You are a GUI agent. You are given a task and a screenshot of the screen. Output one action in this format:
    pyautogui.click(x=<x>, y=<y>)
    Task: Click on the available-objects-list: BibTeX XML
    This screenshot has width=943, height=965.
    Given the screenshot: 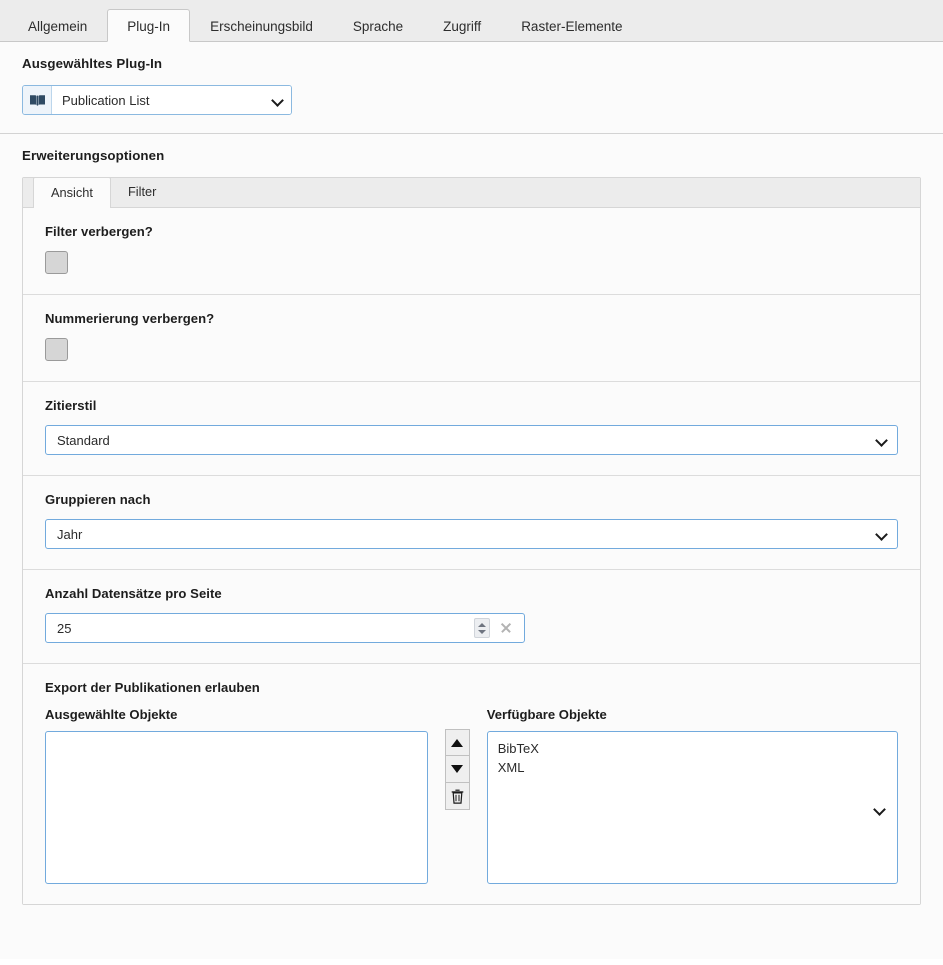 What is the action you would take?
    pyautogui.click(x=692, y=807)
    